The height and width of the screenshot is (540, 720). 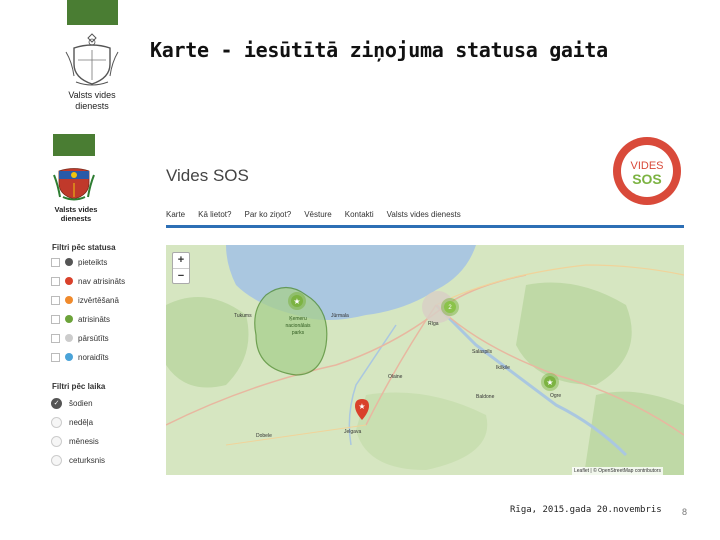 What do you see at coordinates (482, 352) in the screenshot?
I see `place-label-salaspils: Salaspils` at bounding box center [482, 352].